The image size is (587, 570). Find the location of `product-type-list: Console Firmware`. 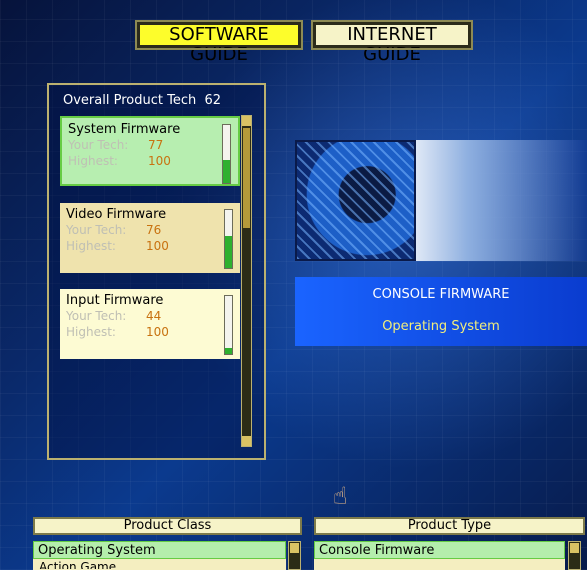

product-type-list: Console Firmware is located at coordinates (439, 555).